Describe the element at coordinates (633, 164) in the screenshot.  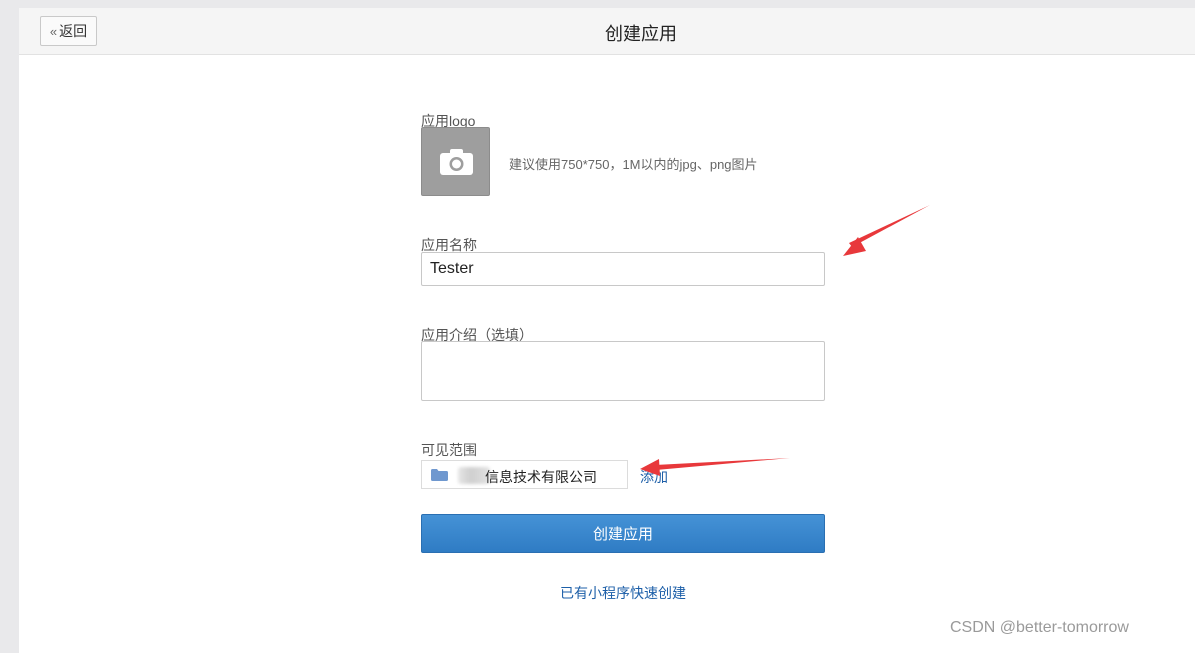
I see `logo-hint: 建议使用750*750，1M以内的jpg、png图片` at that location.